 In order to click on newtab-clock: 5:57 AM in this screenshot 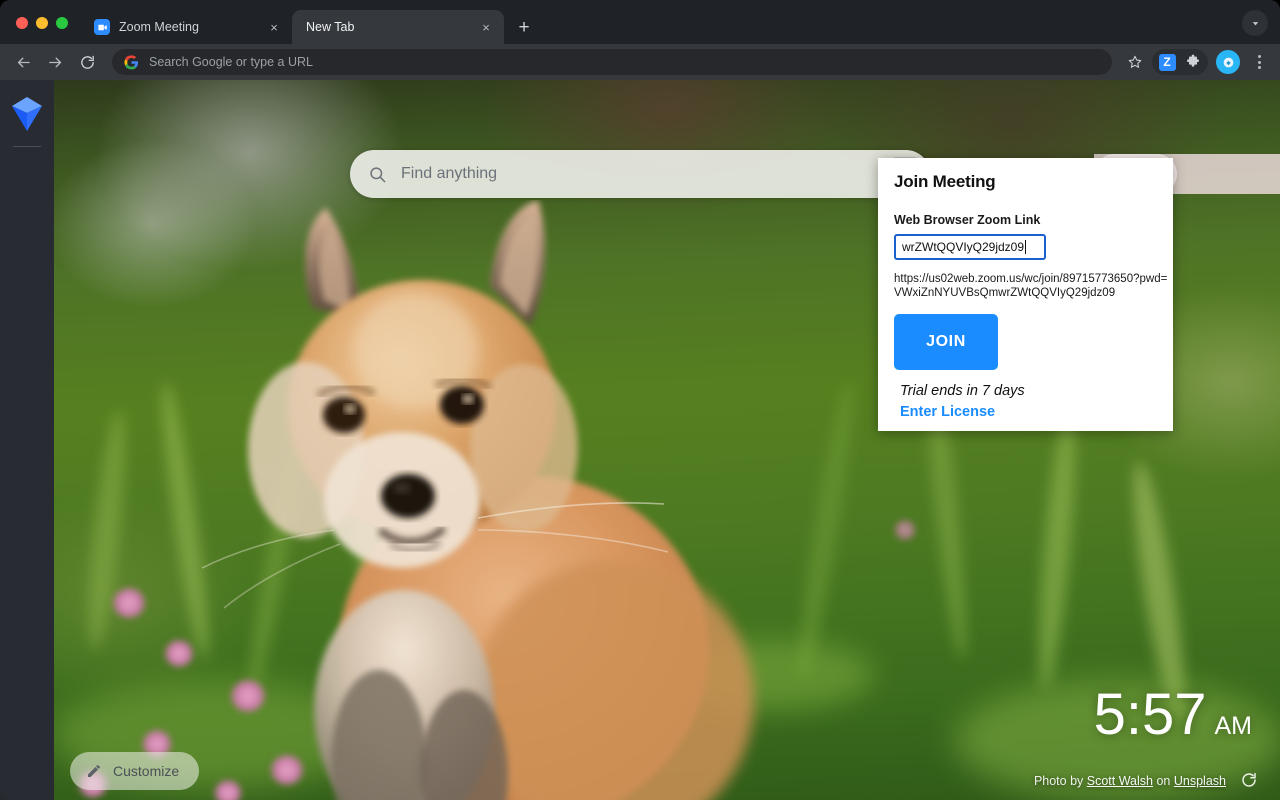, I will do `click(1173, 715)`.